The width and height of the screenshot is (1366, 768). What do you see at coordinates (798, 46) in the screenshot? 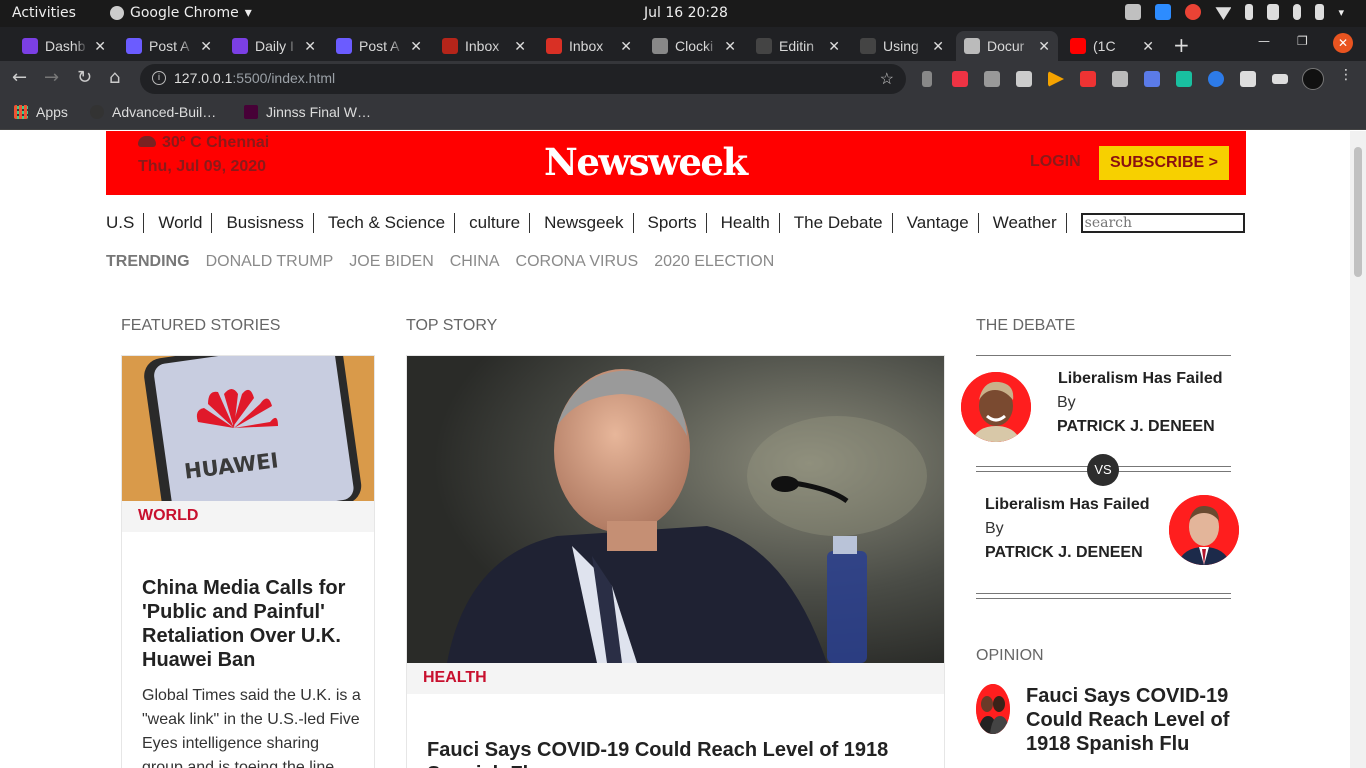
I see `browser-tab: Editin ✕` at bounding box center [798, 46].